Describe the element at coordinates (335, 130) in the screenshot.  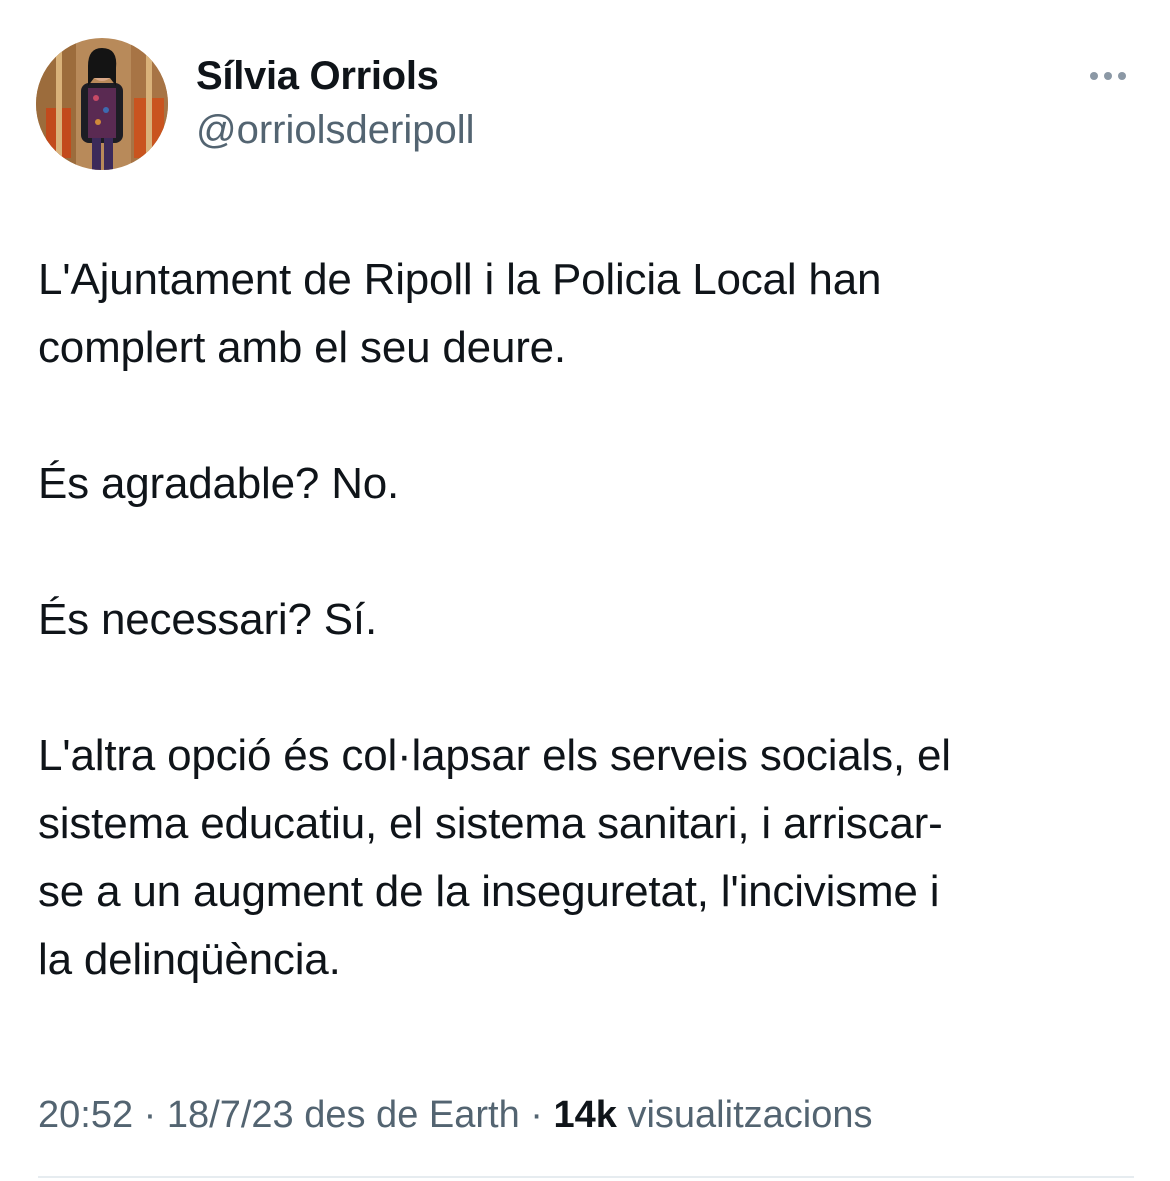
I see `author-handle: @orriolsderipoll` at that location.